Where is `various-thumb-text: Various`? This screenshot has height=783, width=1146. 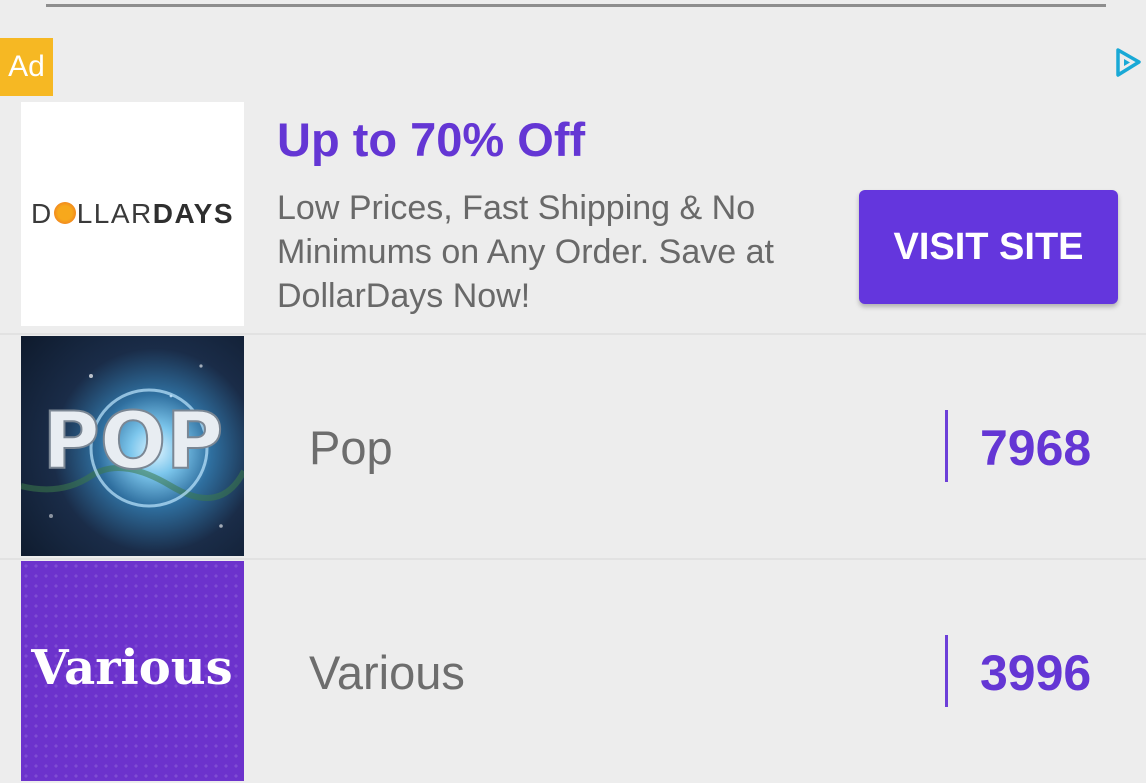
various-thumb-text: Various is located at coordinates (131, 668).